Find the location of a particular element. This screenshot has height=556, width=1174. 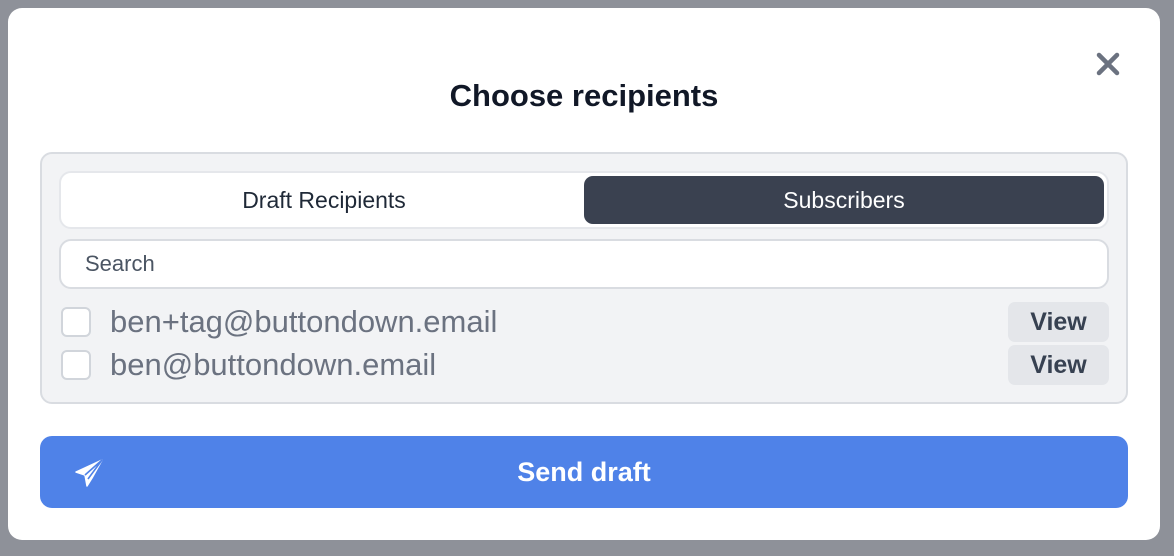

send-draft-label: Send draft is located at coordinates (584, 471).